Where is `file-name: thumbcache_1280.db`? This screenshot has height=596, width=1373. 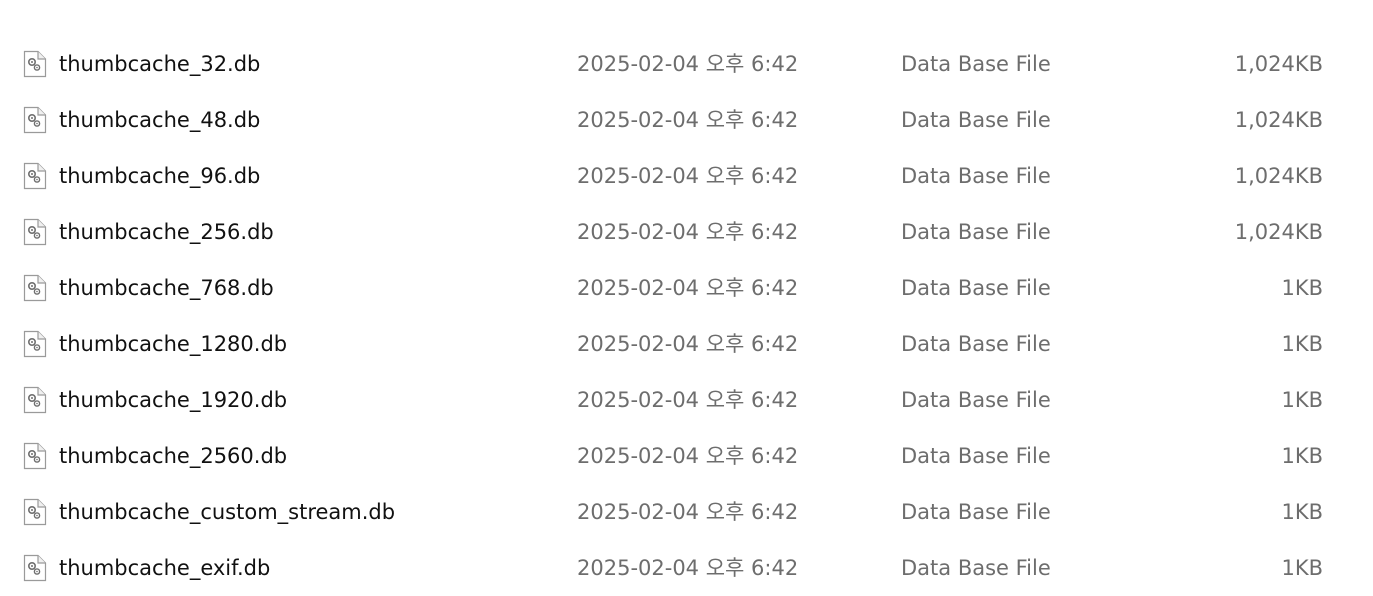 file-name: thumbcache_1280.db is located at coordinates (173, 344).